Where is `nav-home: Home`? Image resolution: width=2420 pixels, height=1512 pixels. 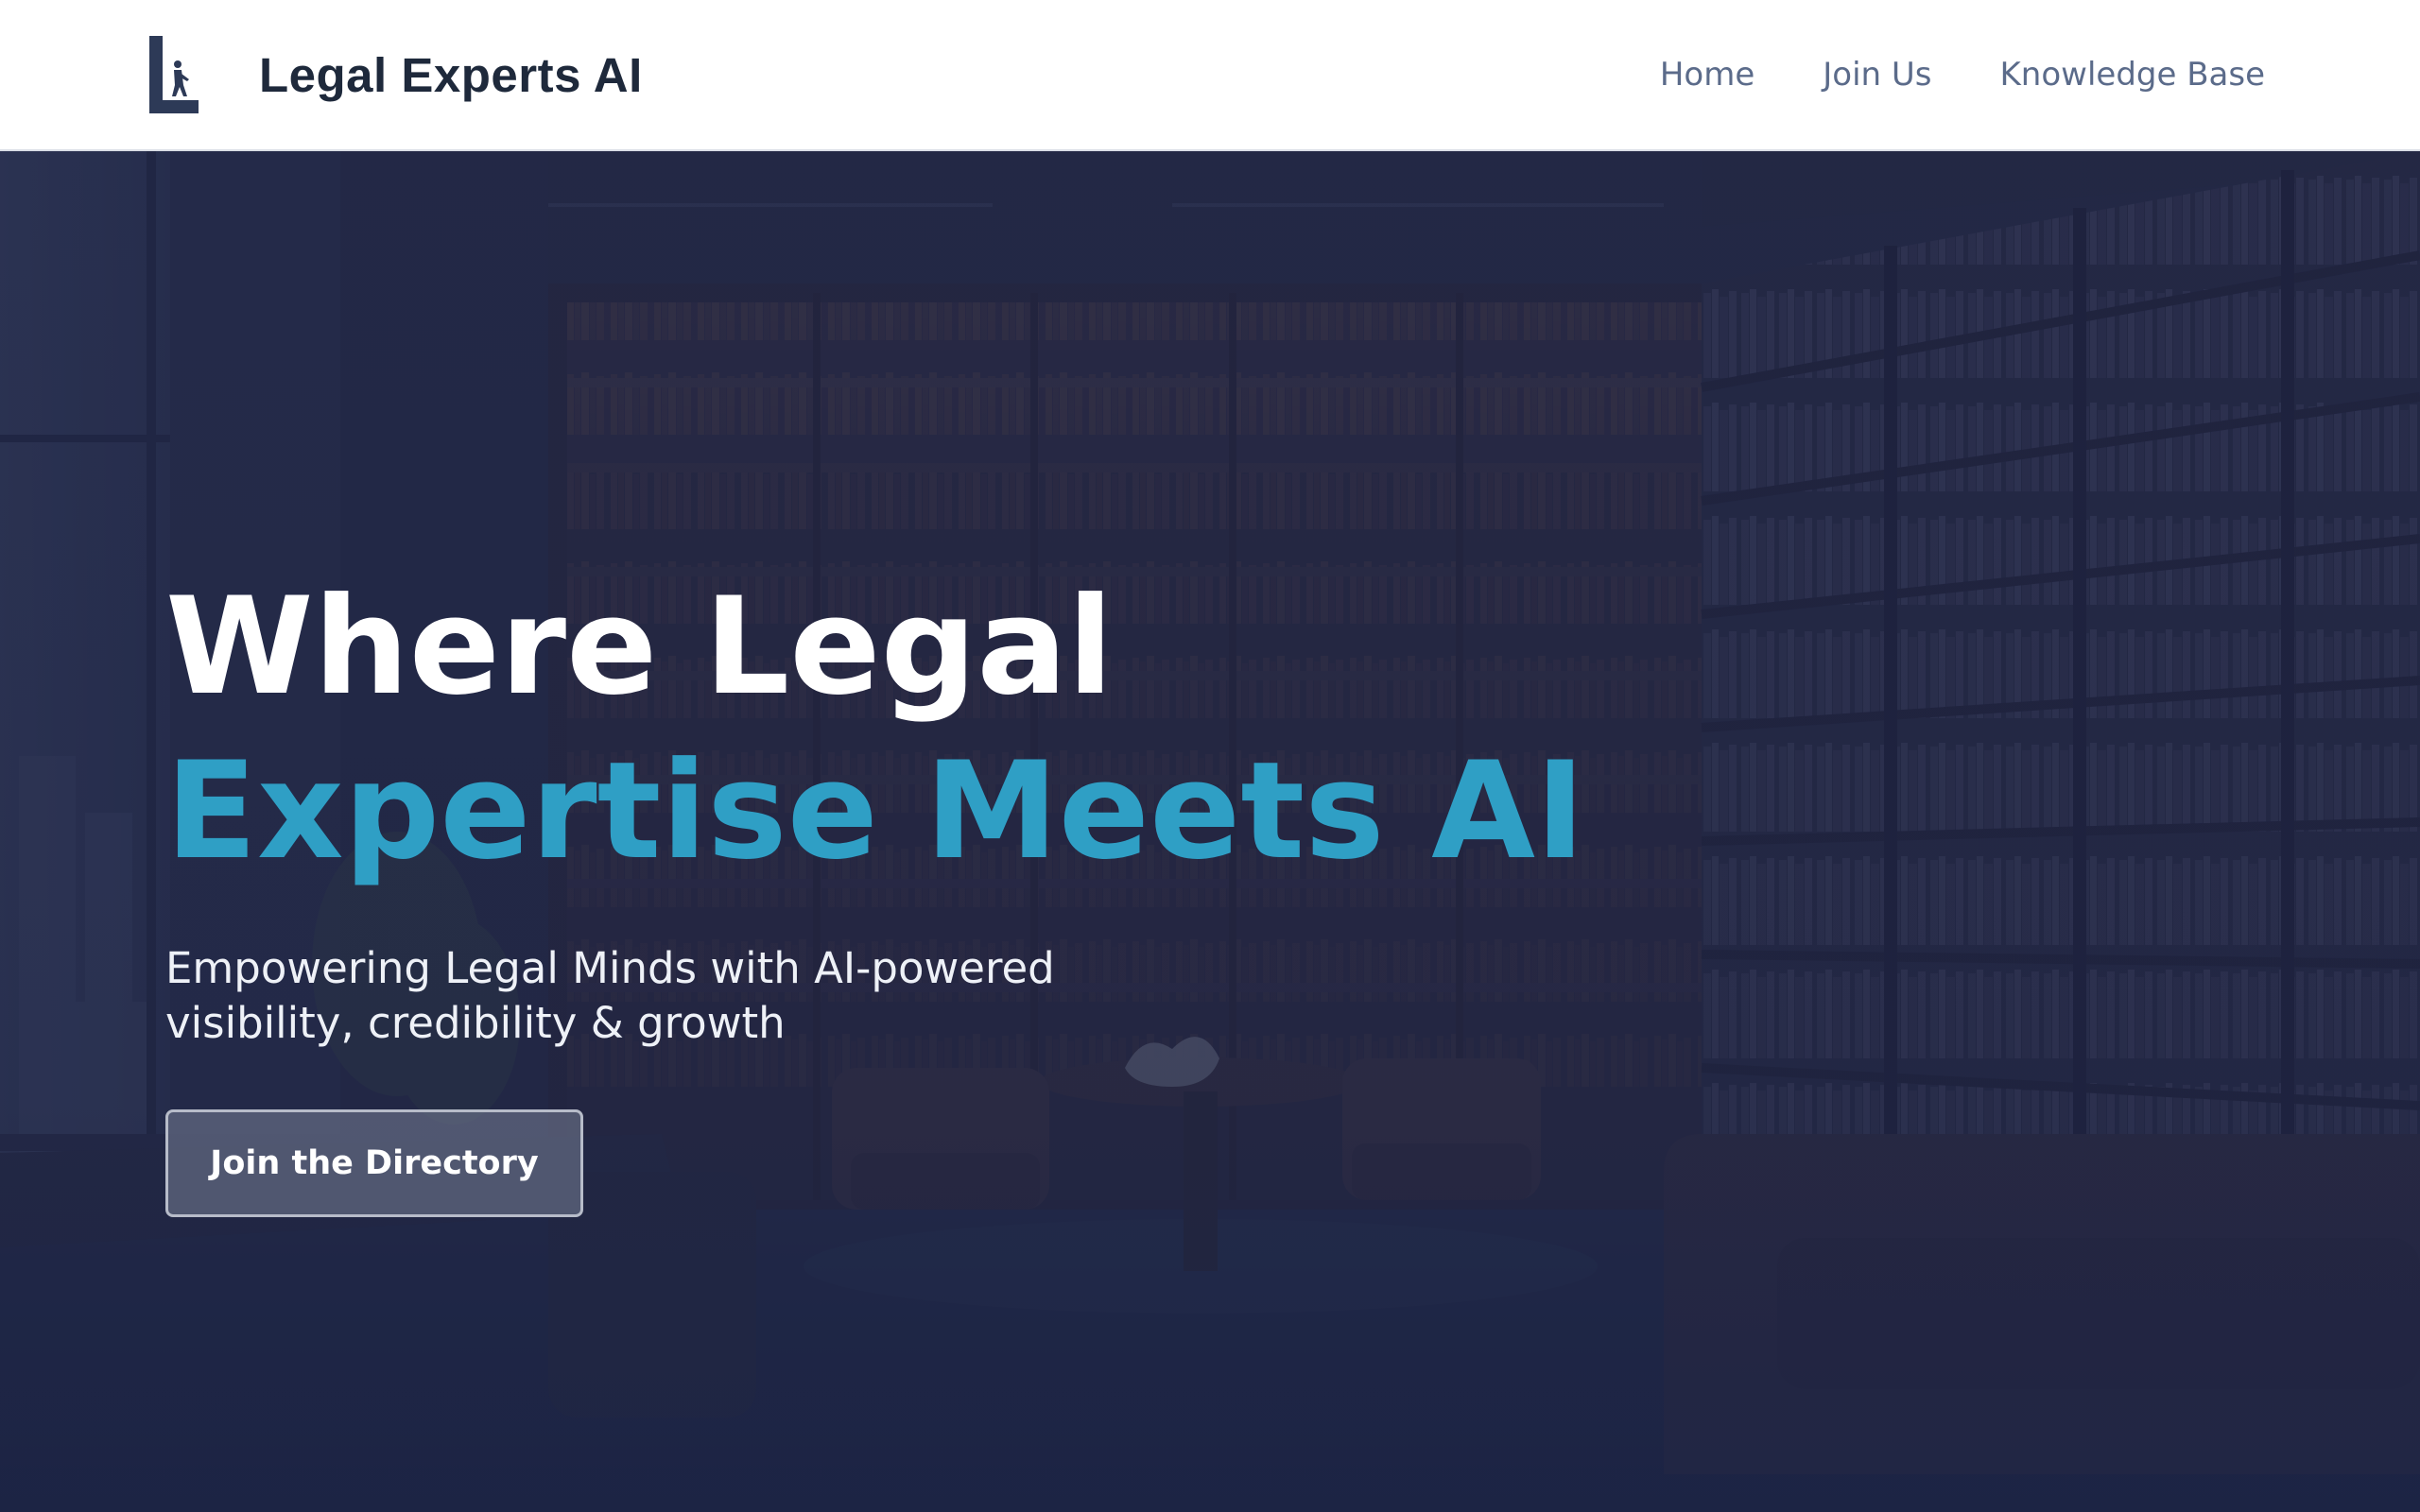
nav-home: Home is located at coordinates (1707, 75).